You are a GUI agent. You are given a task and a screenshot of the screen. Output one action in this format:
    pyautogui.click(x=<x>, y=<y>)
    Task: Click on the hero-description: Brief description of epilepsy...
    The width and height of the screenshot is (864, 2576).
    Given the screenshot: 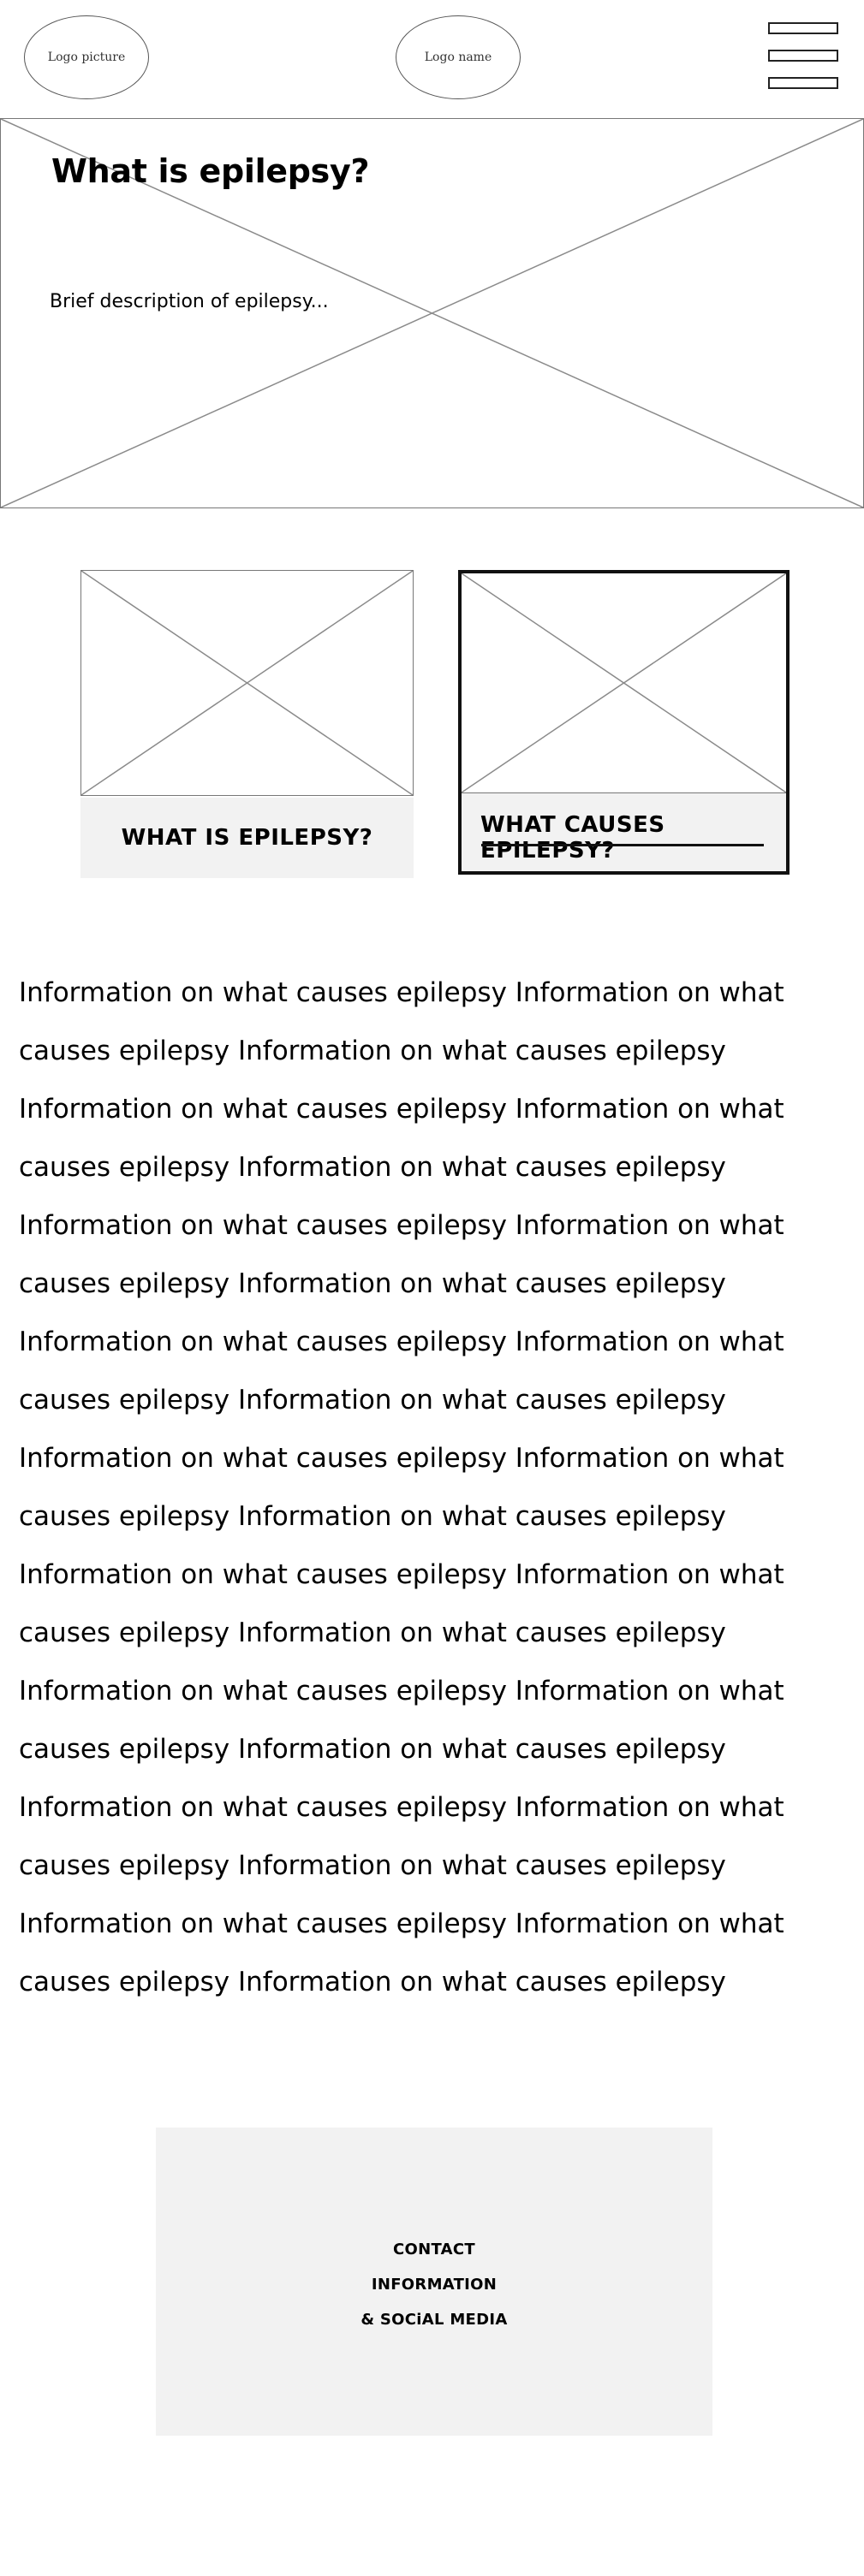 What is the action you would take?
    pyautogui.click(x=190, y=301)
    